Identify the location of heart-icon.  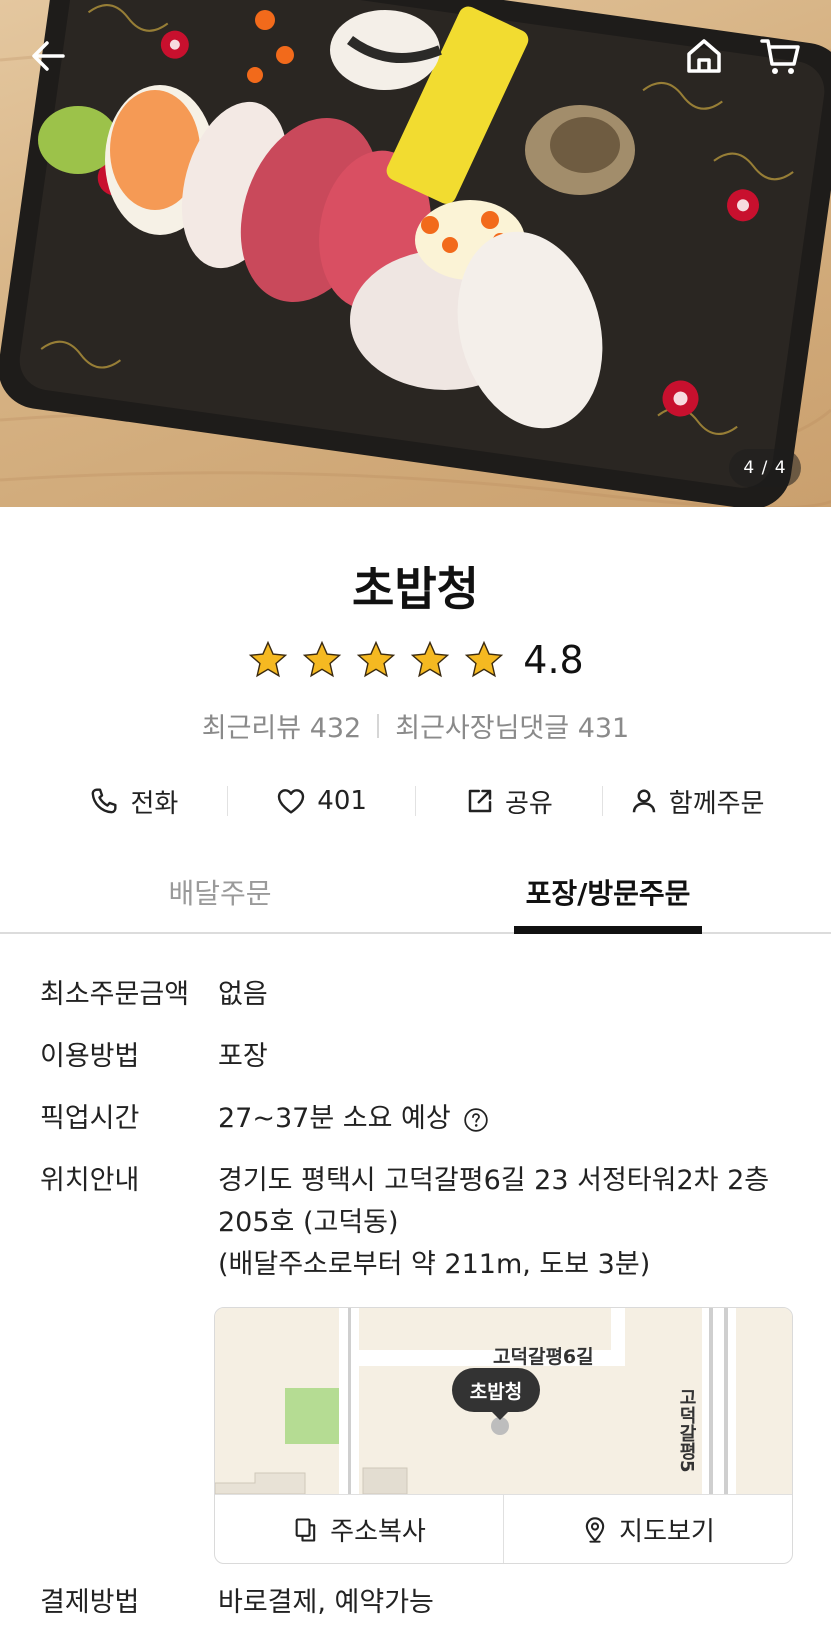
(291, 801).